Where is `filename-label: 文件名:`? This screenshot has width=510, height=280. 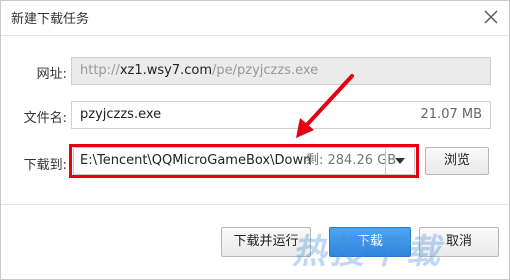 filename-label: 文件名: is located at coordinates (45, 118).